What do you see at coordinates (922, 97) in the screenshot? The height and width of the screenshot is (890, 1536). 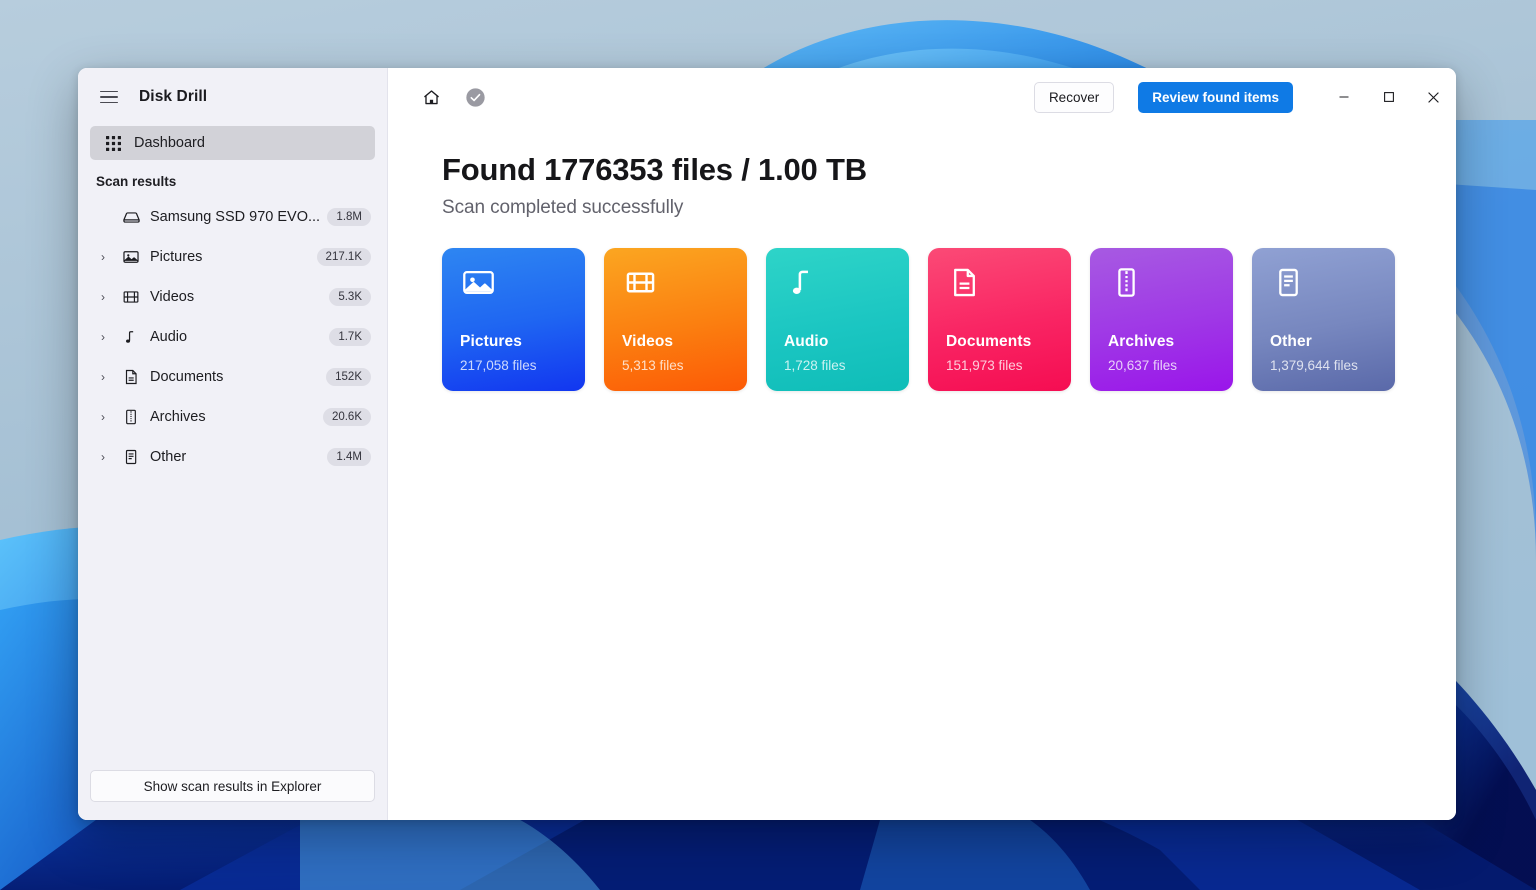 I see `toolbar: Recover Review found items` at bounding box center [922, 97].